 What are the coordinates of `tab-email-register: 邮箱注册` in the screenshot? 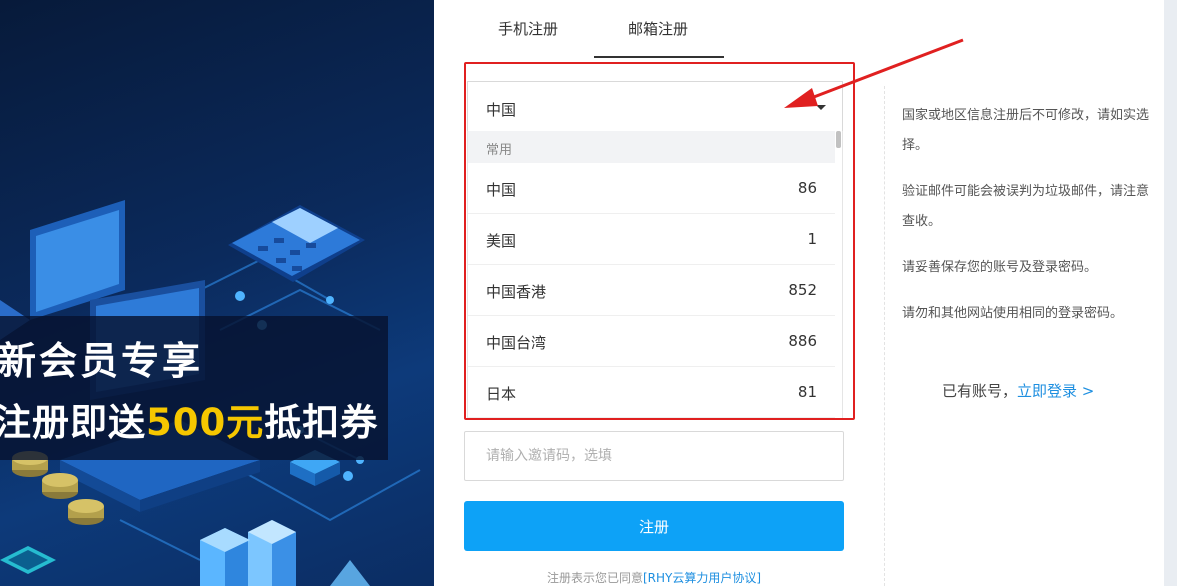 It's located at (658, 28).